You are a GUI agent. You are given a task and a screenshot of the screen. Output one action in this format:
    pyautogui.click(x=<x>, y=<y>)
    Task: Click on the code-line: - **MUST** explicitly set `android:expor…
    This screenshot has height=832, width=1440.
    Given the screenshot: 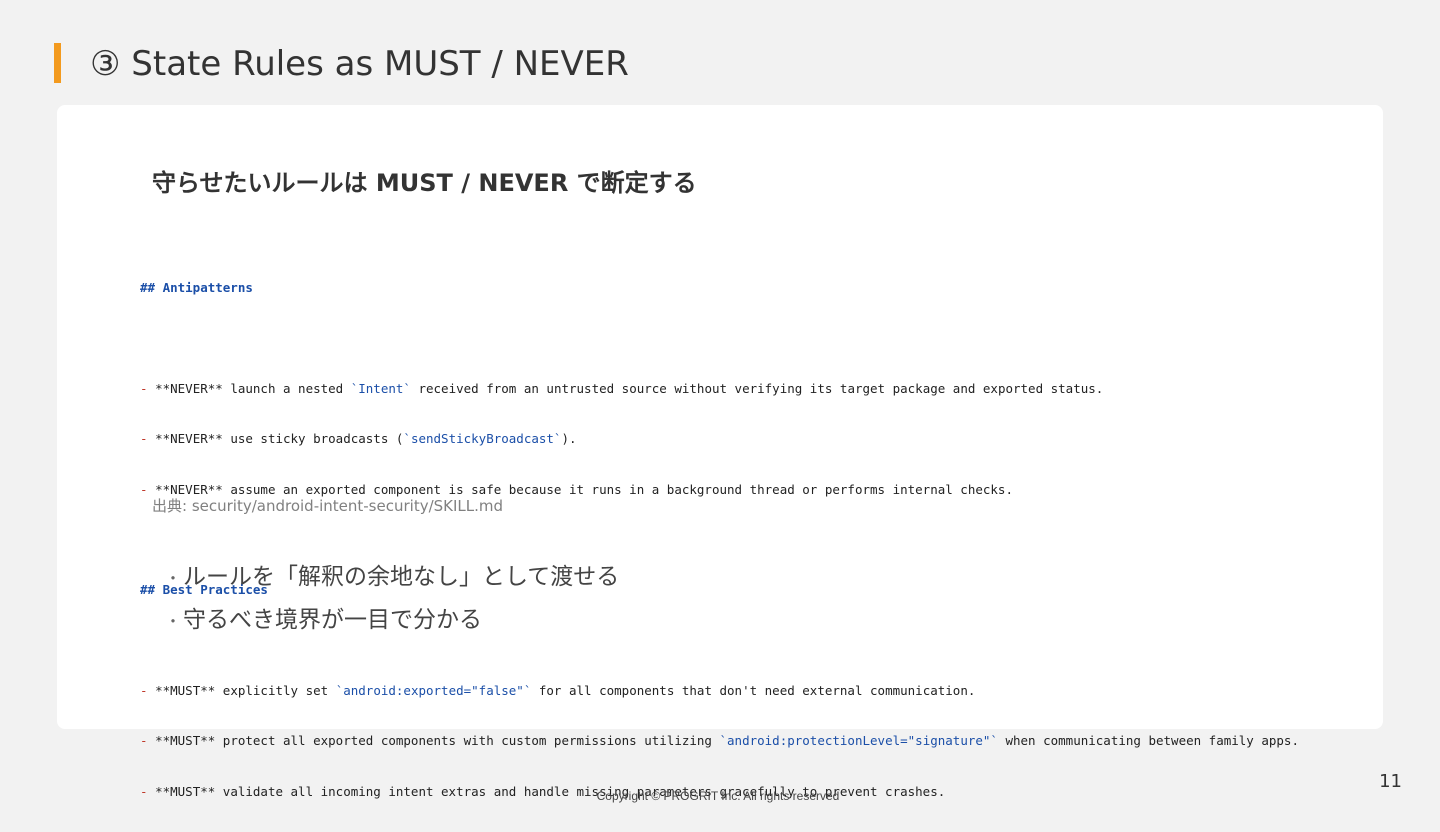 What is the action you would take?
    pyautogui.click(x=558, y=690)
    